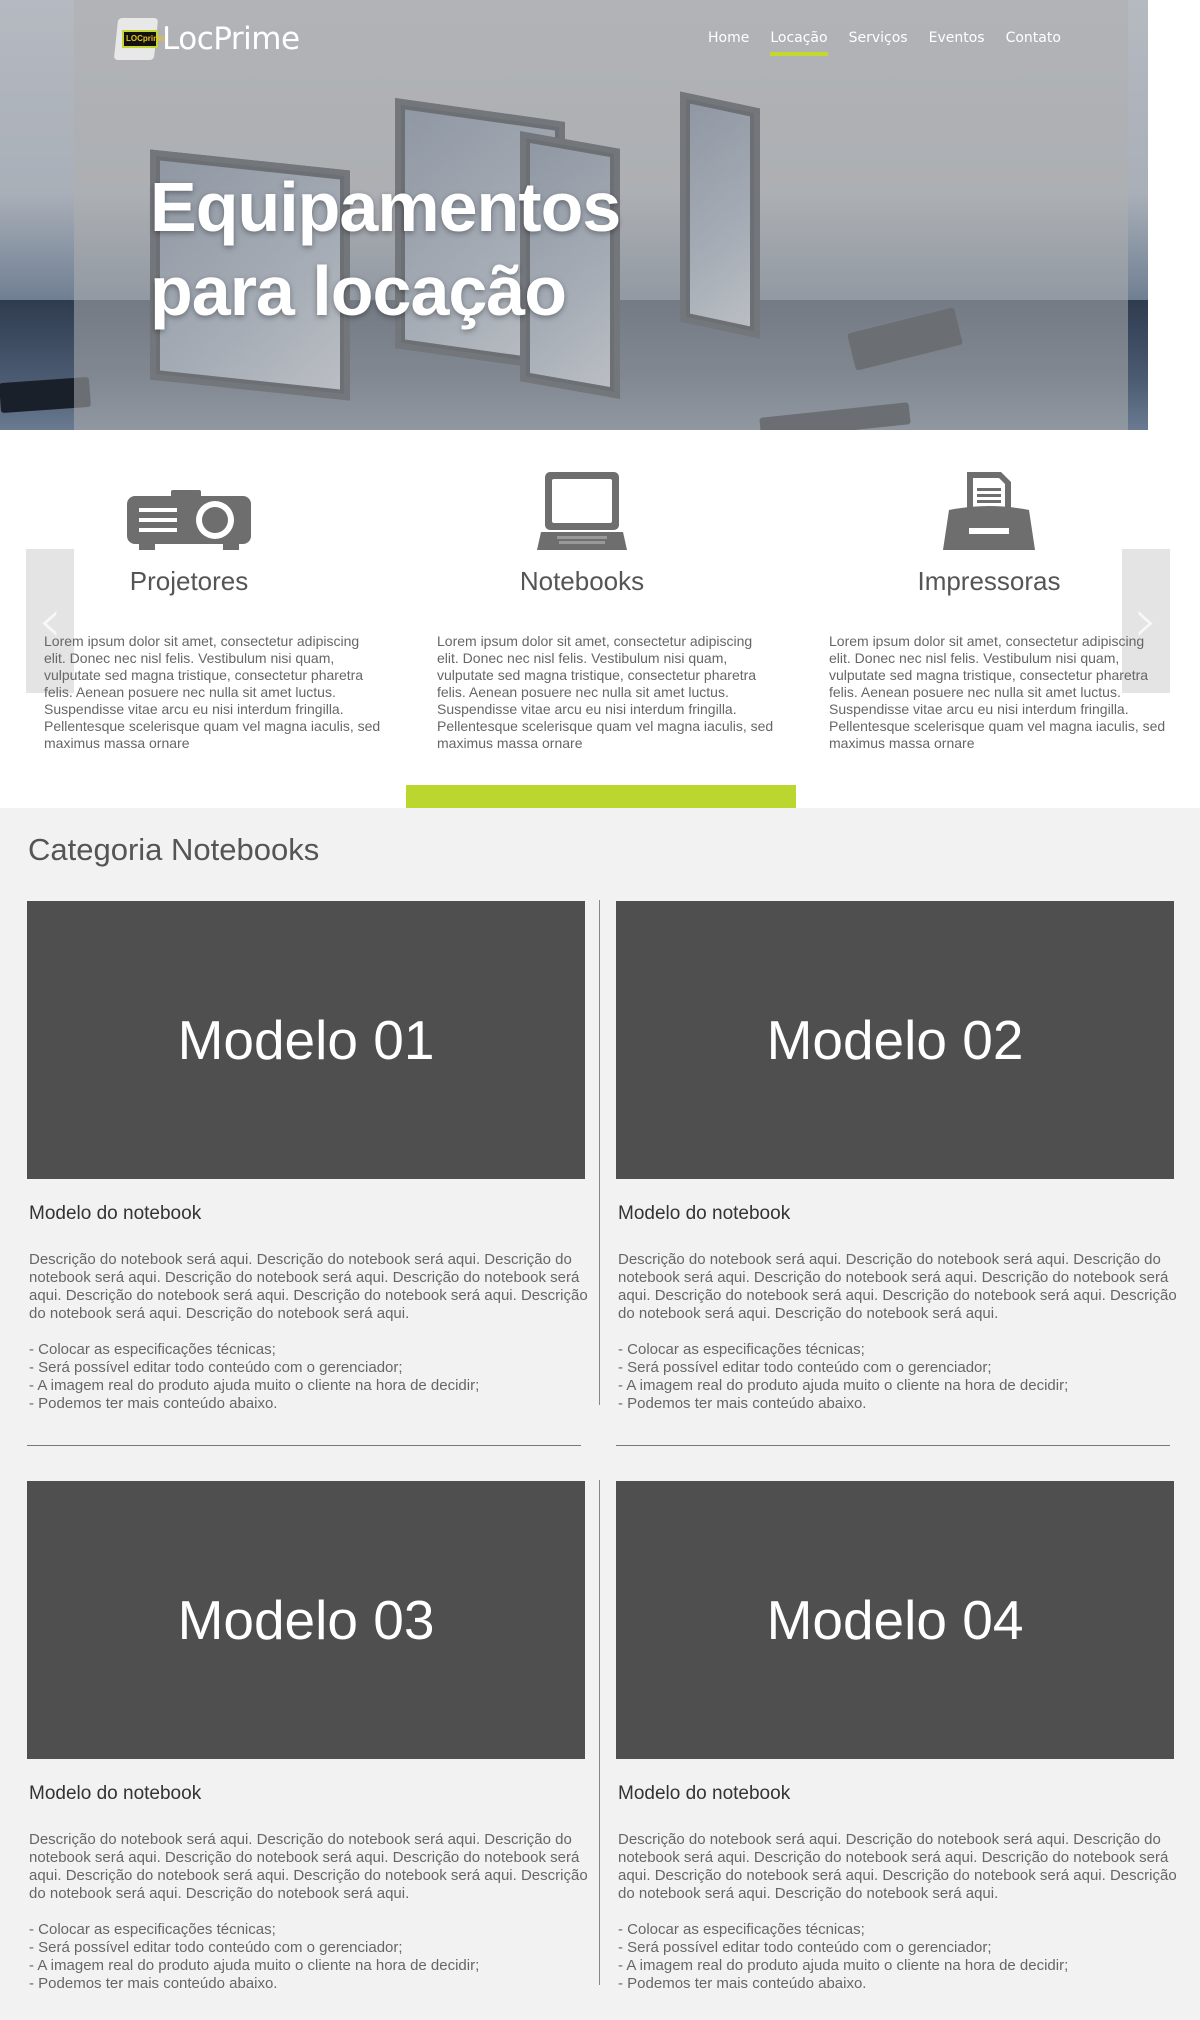 The width and height of the screenshot is (1200, 2020). What do you see at coordinates (385, 207) in the screenshot?
I see `hero-title-line1: Equipamentos` at bounding box center [385, 207].